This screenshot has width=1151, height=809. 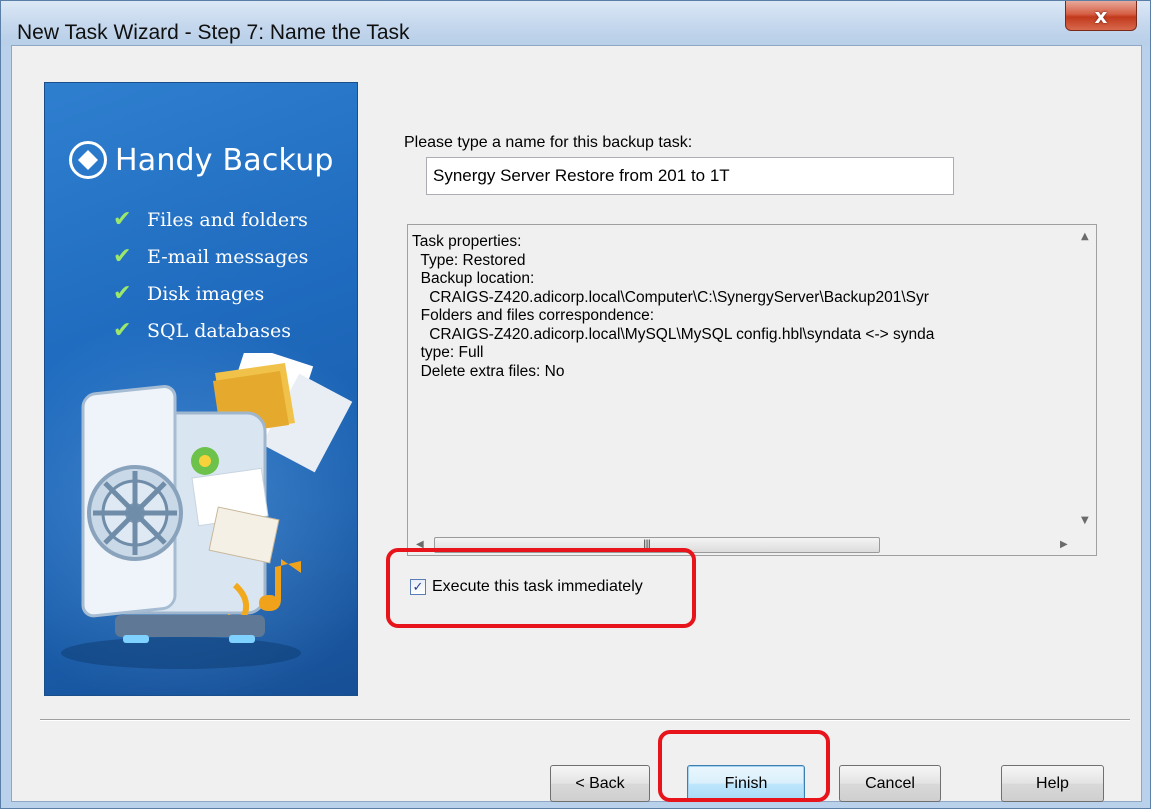 What do you see at coordinates (1085, 520) in the screenshot?
I see `scroll-down-icon: ▼` at bounding box center [1085, 520].